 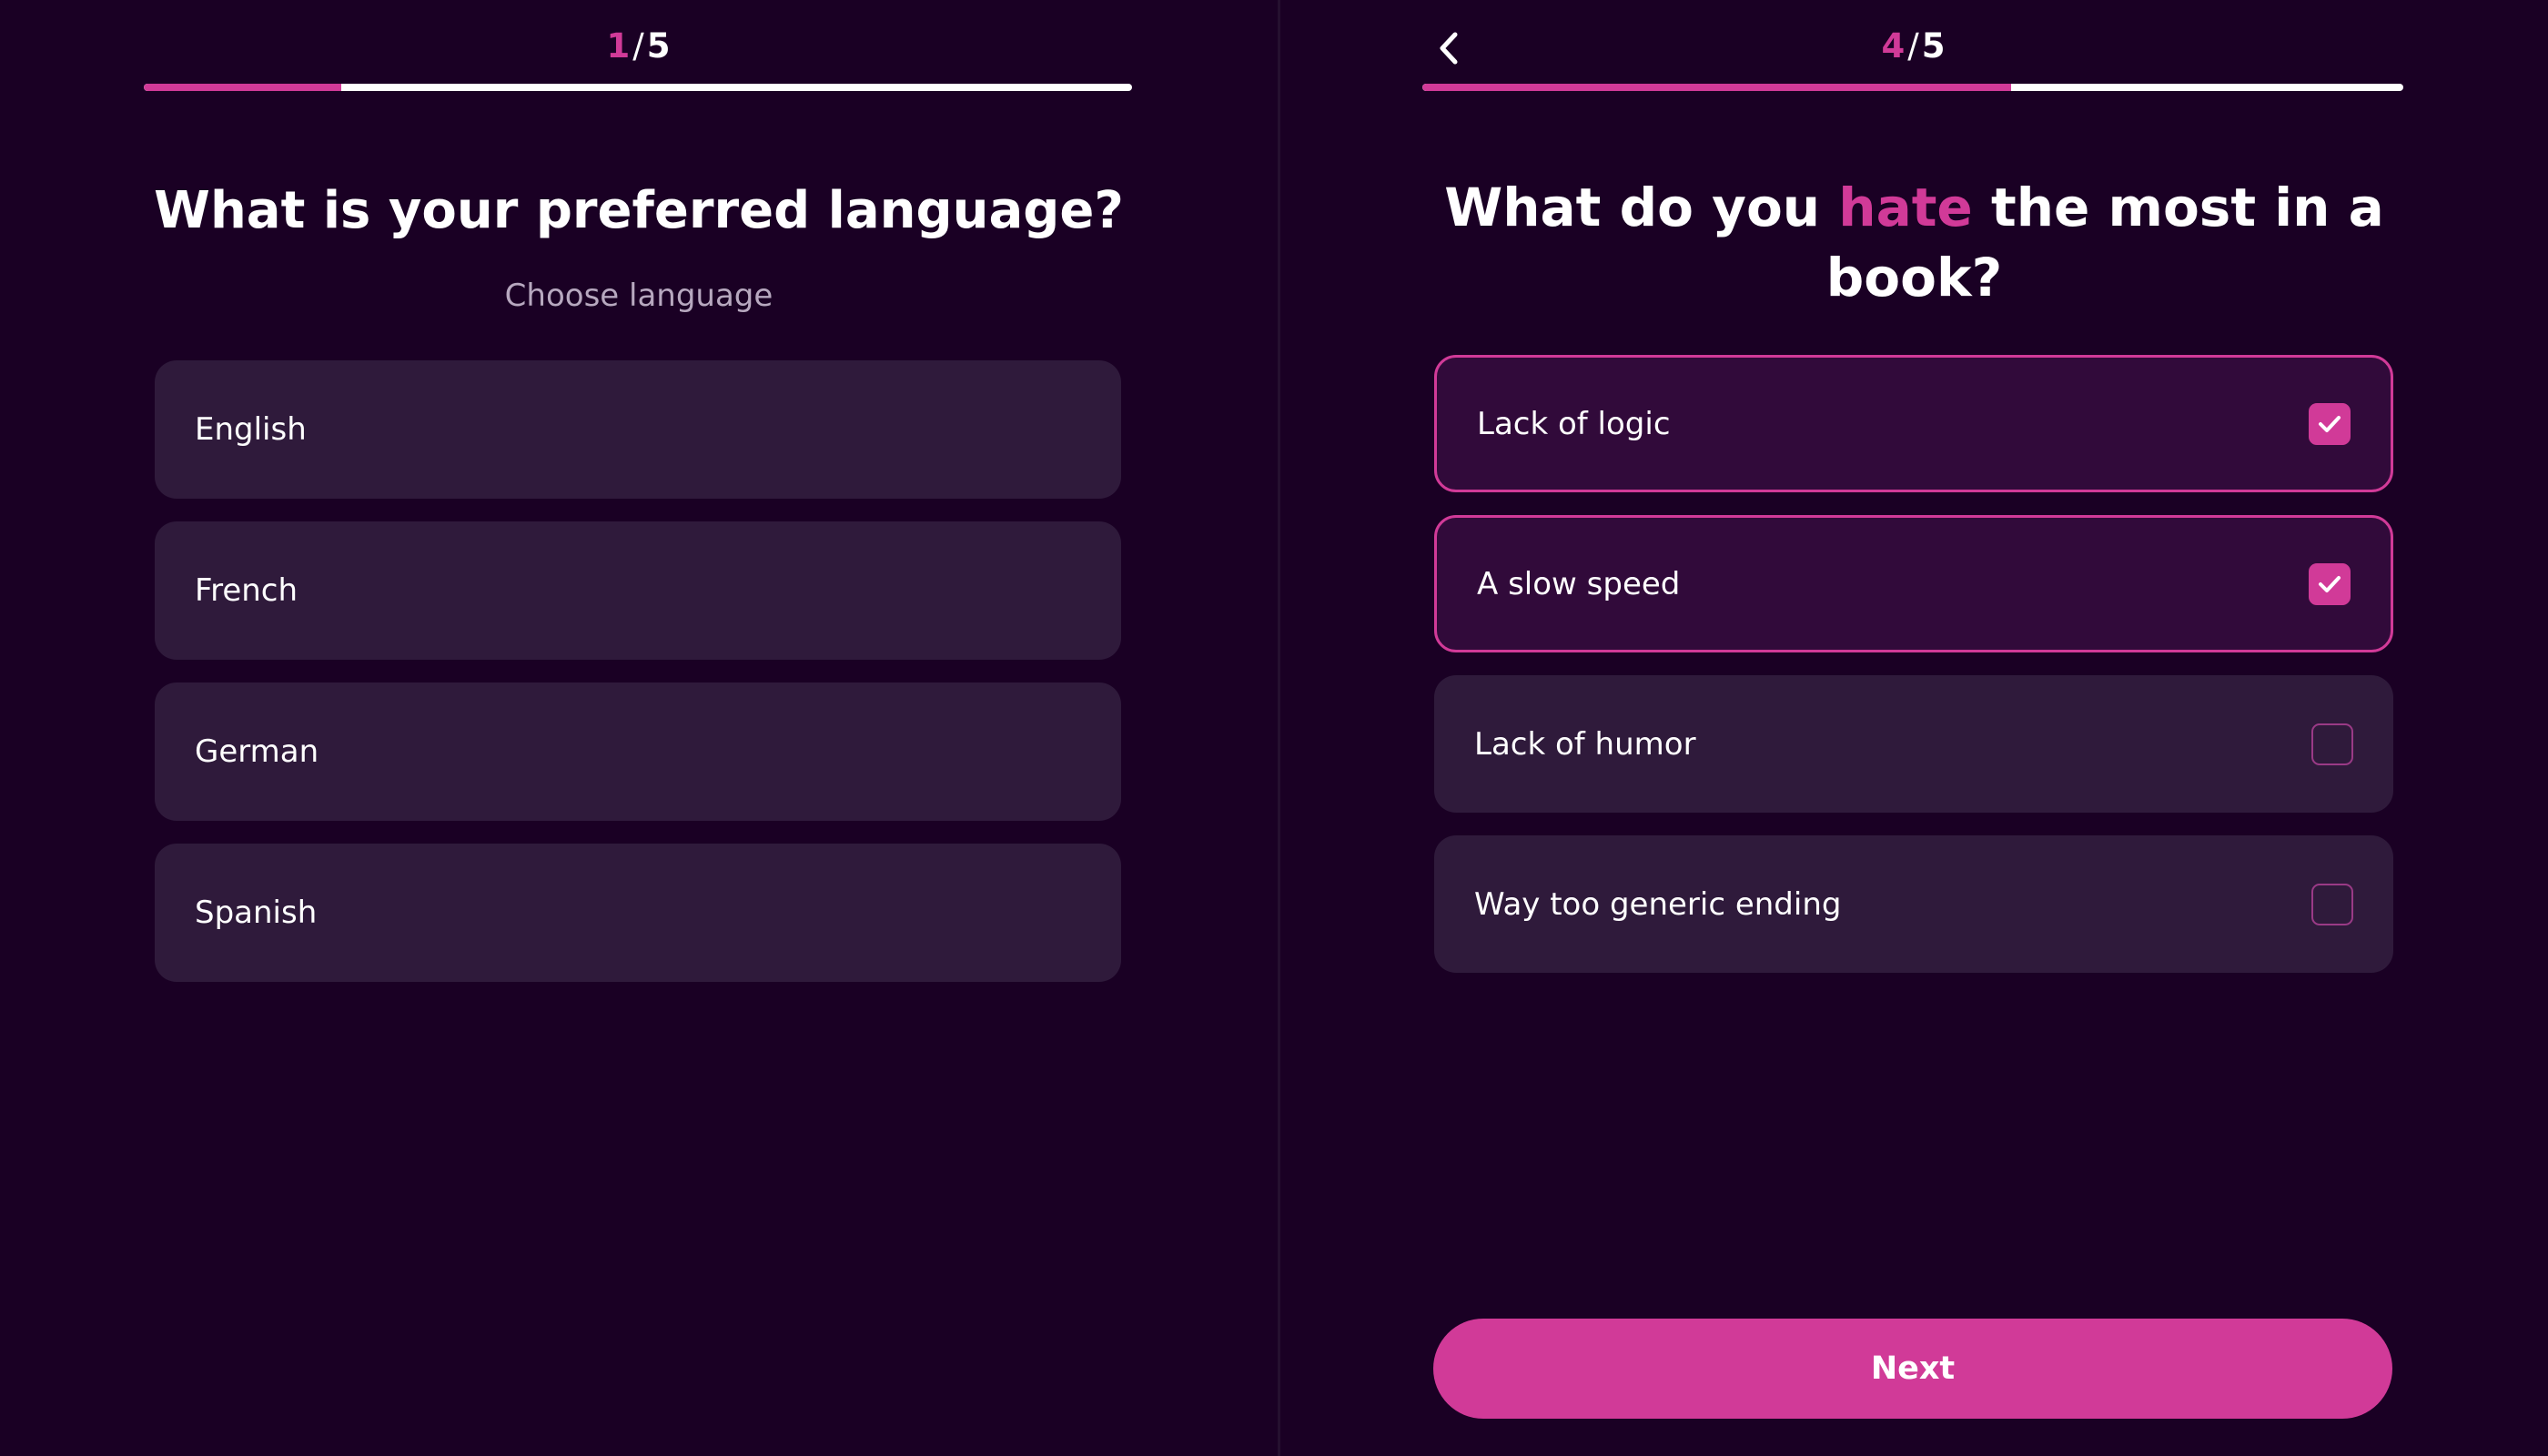 I want to click on step-current: 1, so click(x=619, y=46).